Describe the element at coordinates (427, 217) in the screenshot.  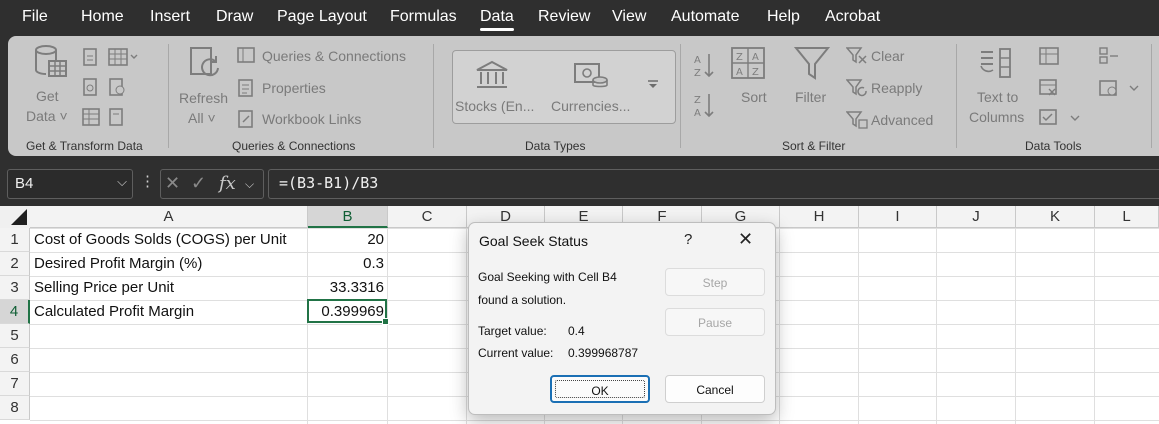
I see `column-header-c: C` at that location.